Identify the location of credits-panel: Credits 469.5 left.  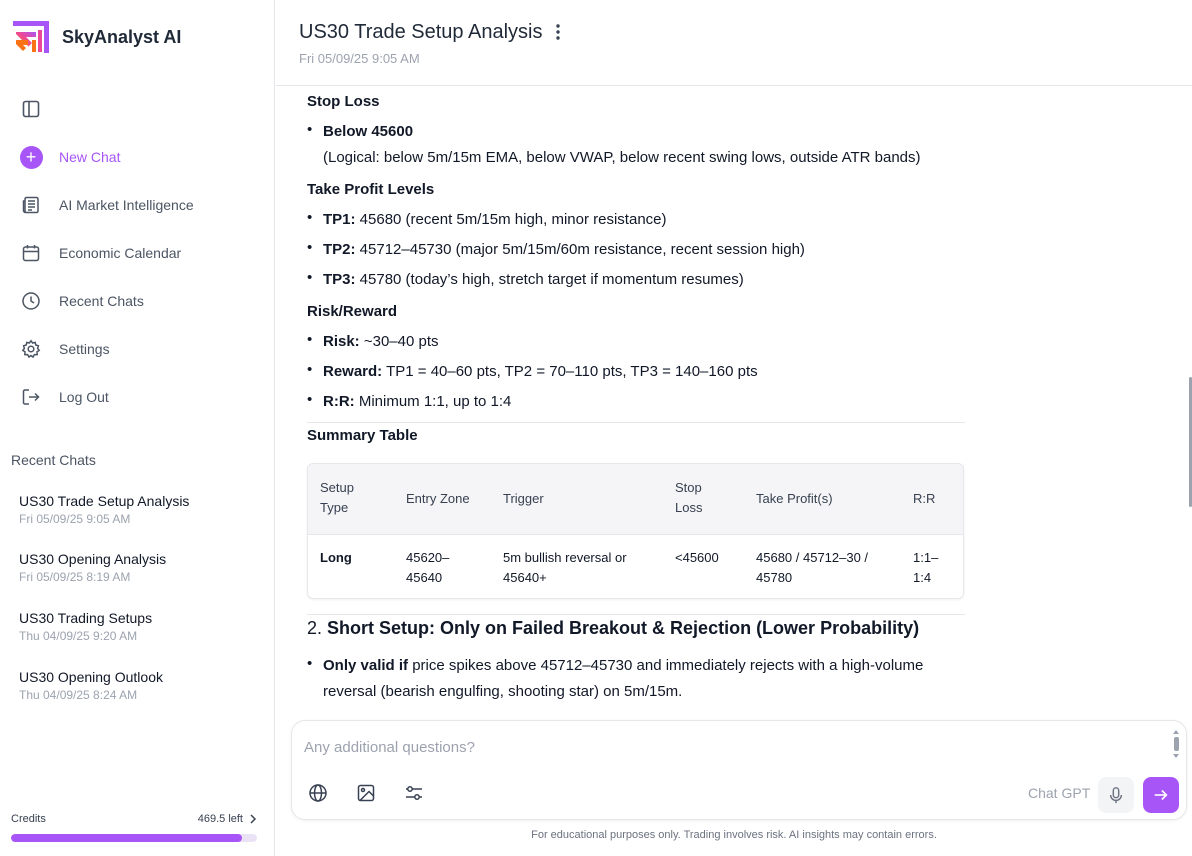
(134, 827).